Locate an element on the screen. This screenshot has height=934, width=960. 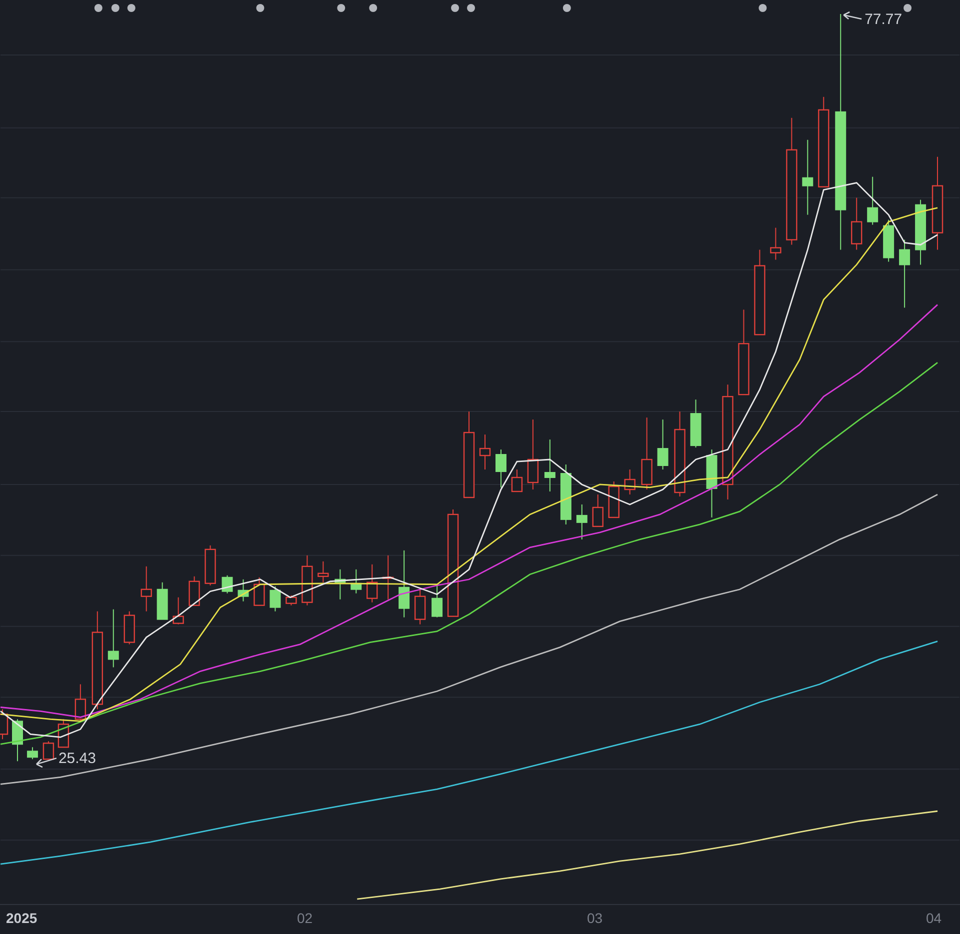
price-label: 77.77 is located at coordinates (883, 19).